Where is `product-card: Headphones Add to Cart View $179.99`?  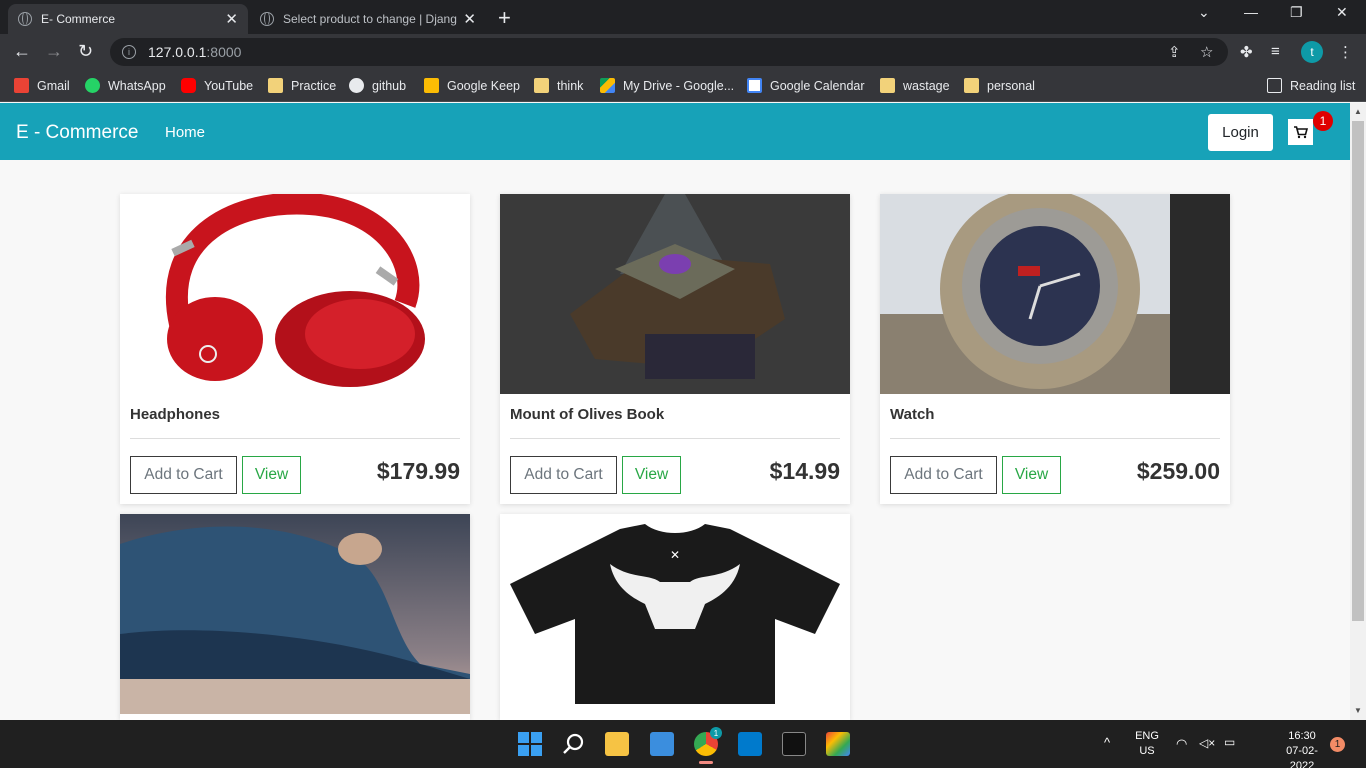 product-card: Headphones Add to Cart View $179.99 is located at coordinates (295, 349).